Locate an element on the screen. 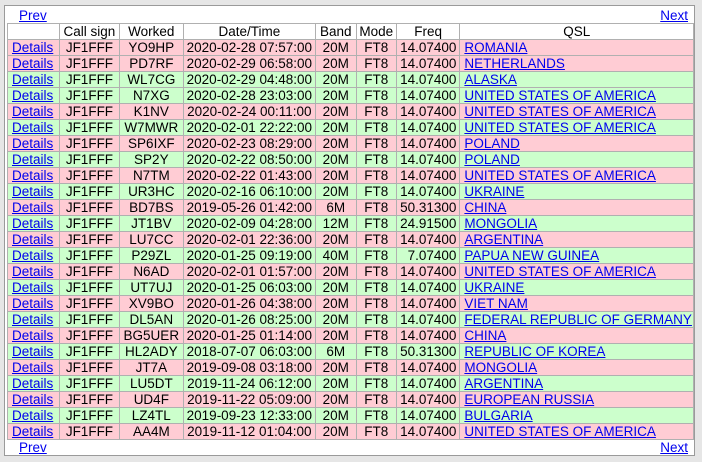  band-cell: 12M is located at coordinates (336, 224).